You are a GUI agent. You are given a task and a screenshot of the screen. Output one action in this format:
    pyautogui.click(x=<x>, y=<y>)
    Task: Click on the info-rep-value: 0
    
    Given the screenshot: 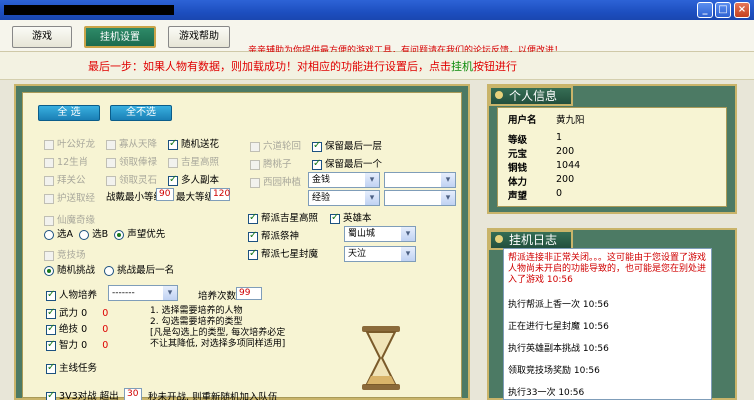 What is the action you would take?
    pyautogui.click(x=559, y=193)
    